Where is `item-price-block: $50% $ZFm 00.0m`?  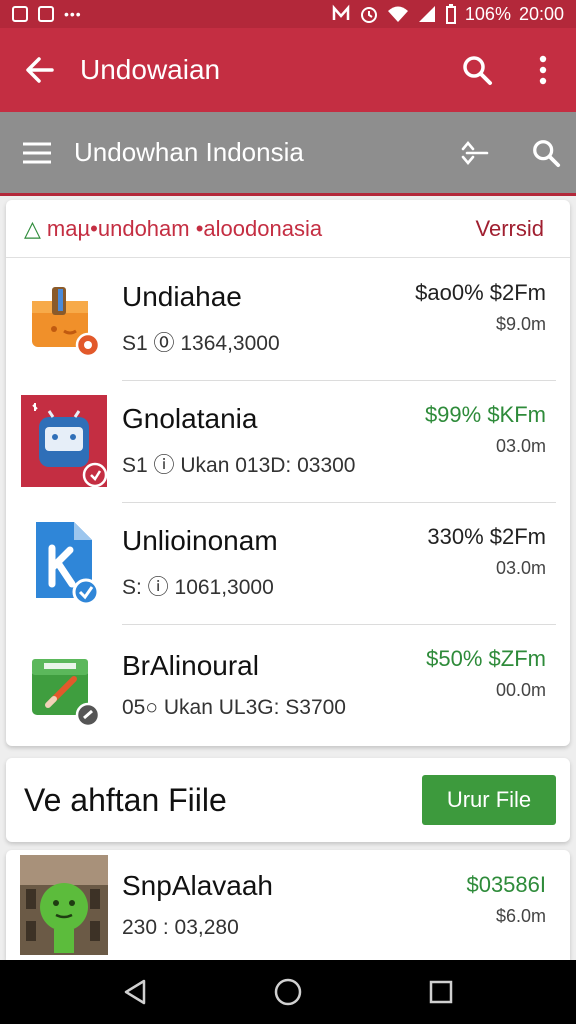
item-price-block: $50% $ZFm 00.0m is located at coordinates (486, 673).